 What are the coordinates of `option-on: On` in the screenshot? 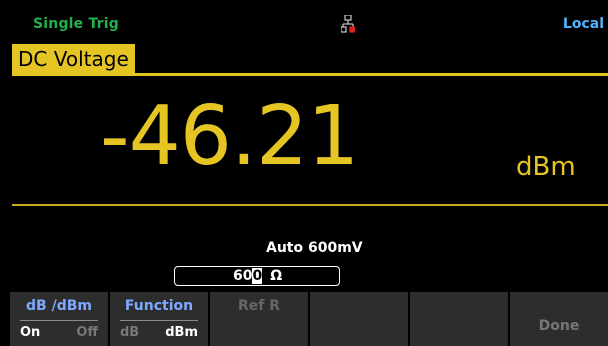 It's located at (30, 332).